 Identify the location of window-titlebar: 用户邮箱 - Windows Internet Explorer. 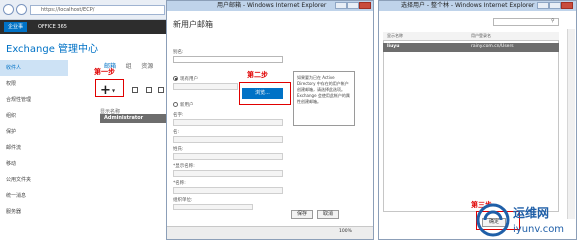
(270, 6).